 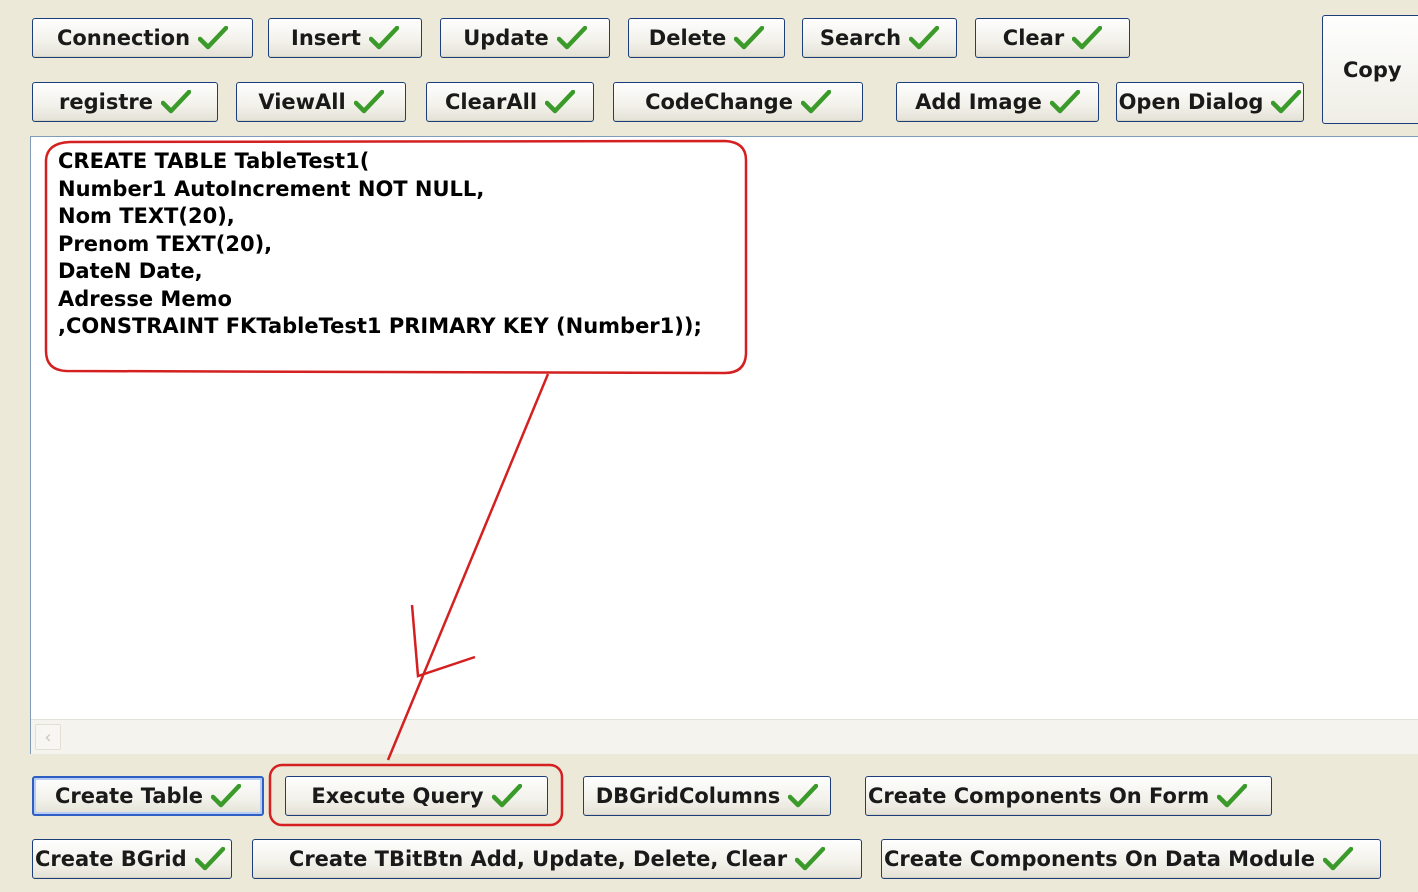 I want to click on annotation-arrow-line, so click(x=468, y=567).